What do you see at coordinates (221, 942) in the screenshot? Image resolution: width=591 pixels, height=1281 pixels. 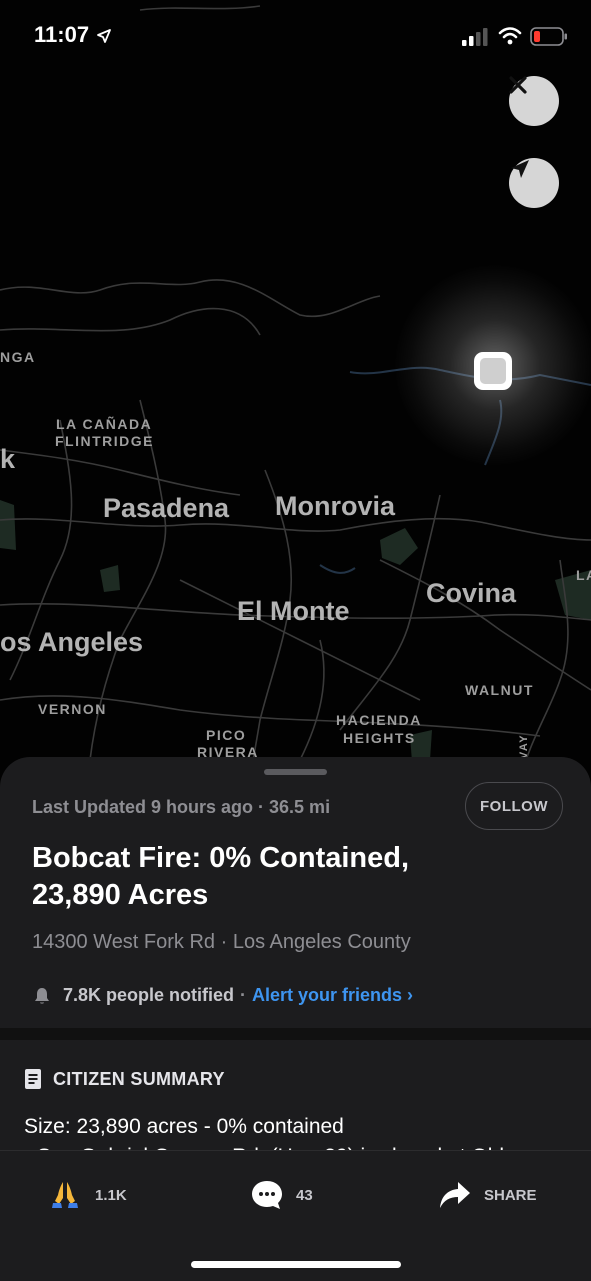 I see `incident-address: 14300 West Fork Rd · Los Angeles County` at bounding box center [221, 942].